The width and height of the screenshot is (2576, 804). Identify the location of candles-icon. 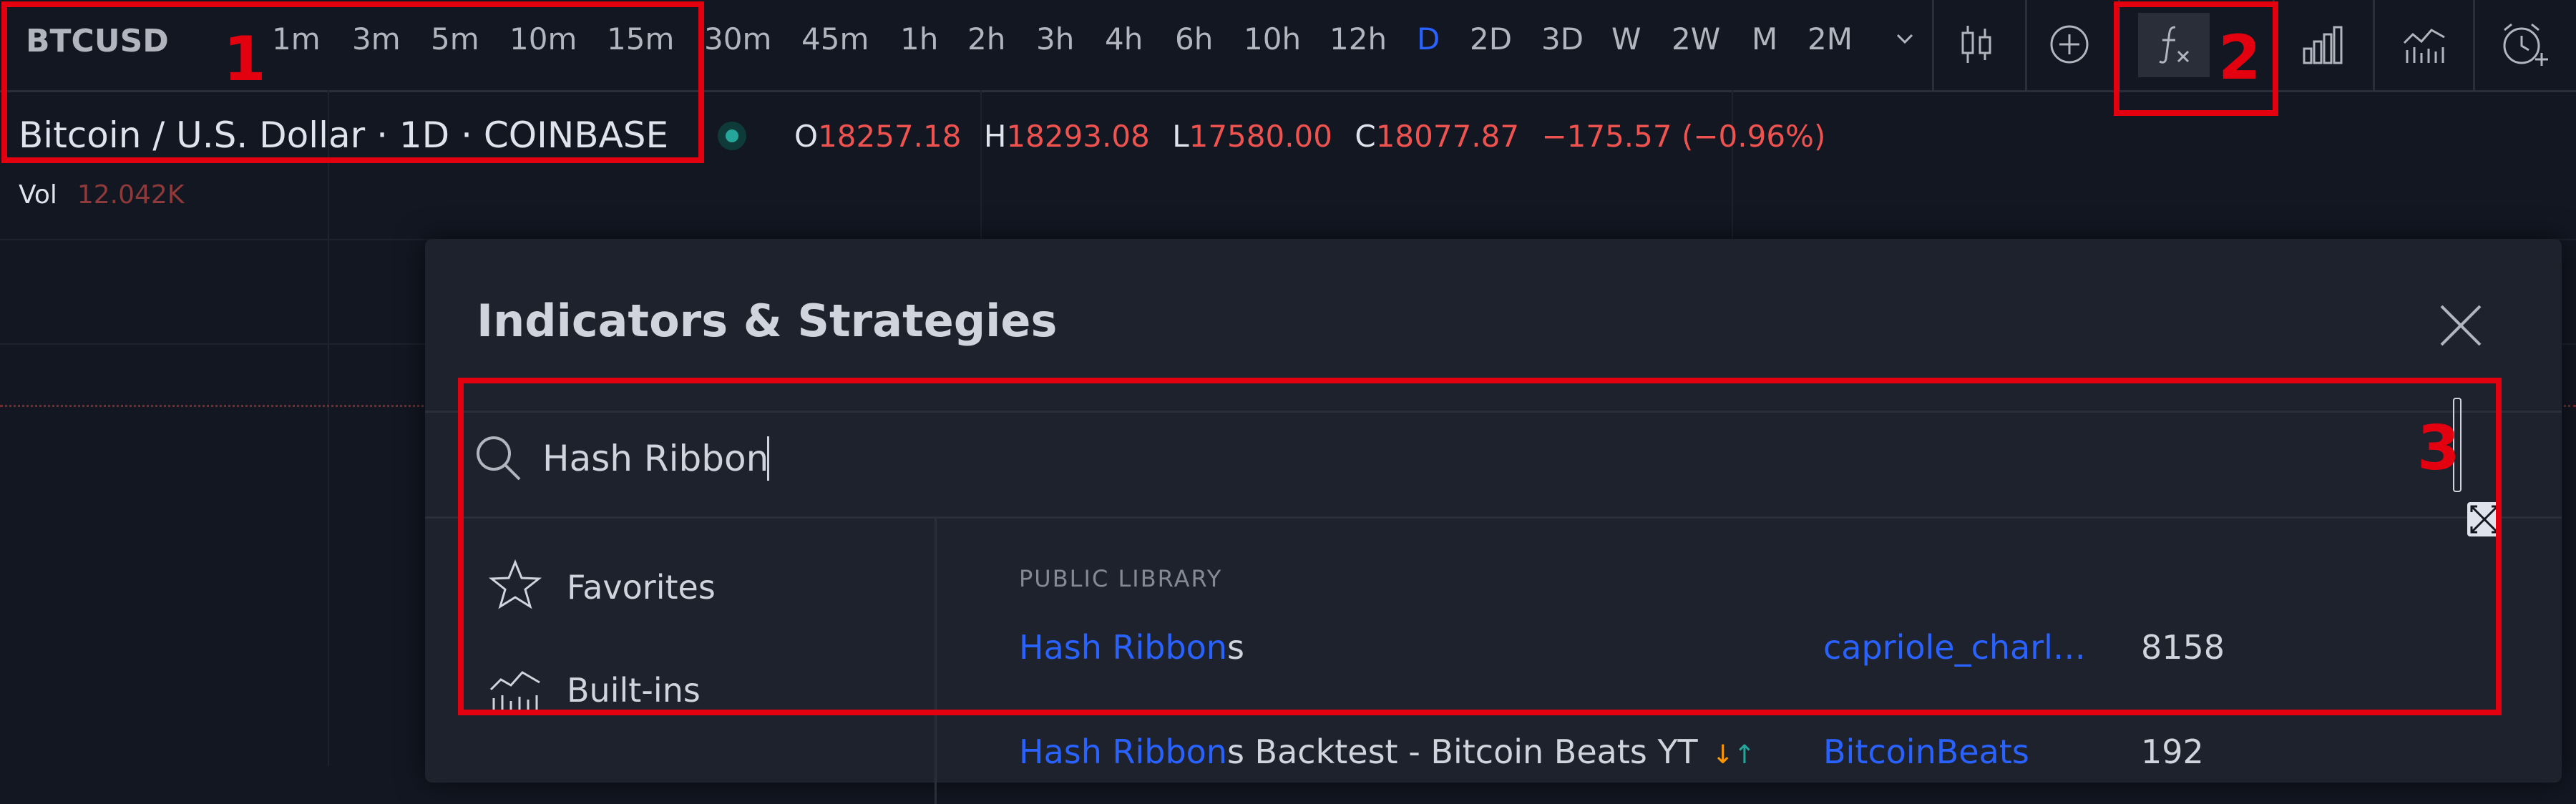
(1976, 44).